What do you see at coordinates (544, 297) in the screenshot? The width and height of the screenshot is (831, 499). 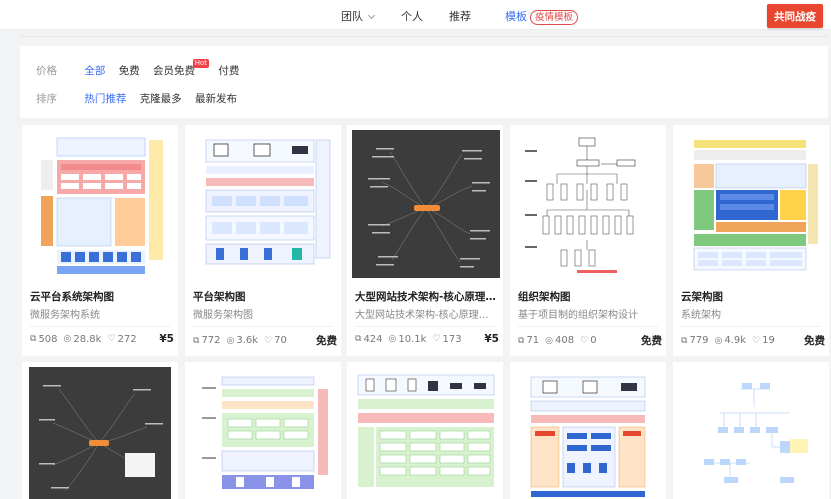 I see `card-title: 组织架构图` at bounding box center [544, 297].